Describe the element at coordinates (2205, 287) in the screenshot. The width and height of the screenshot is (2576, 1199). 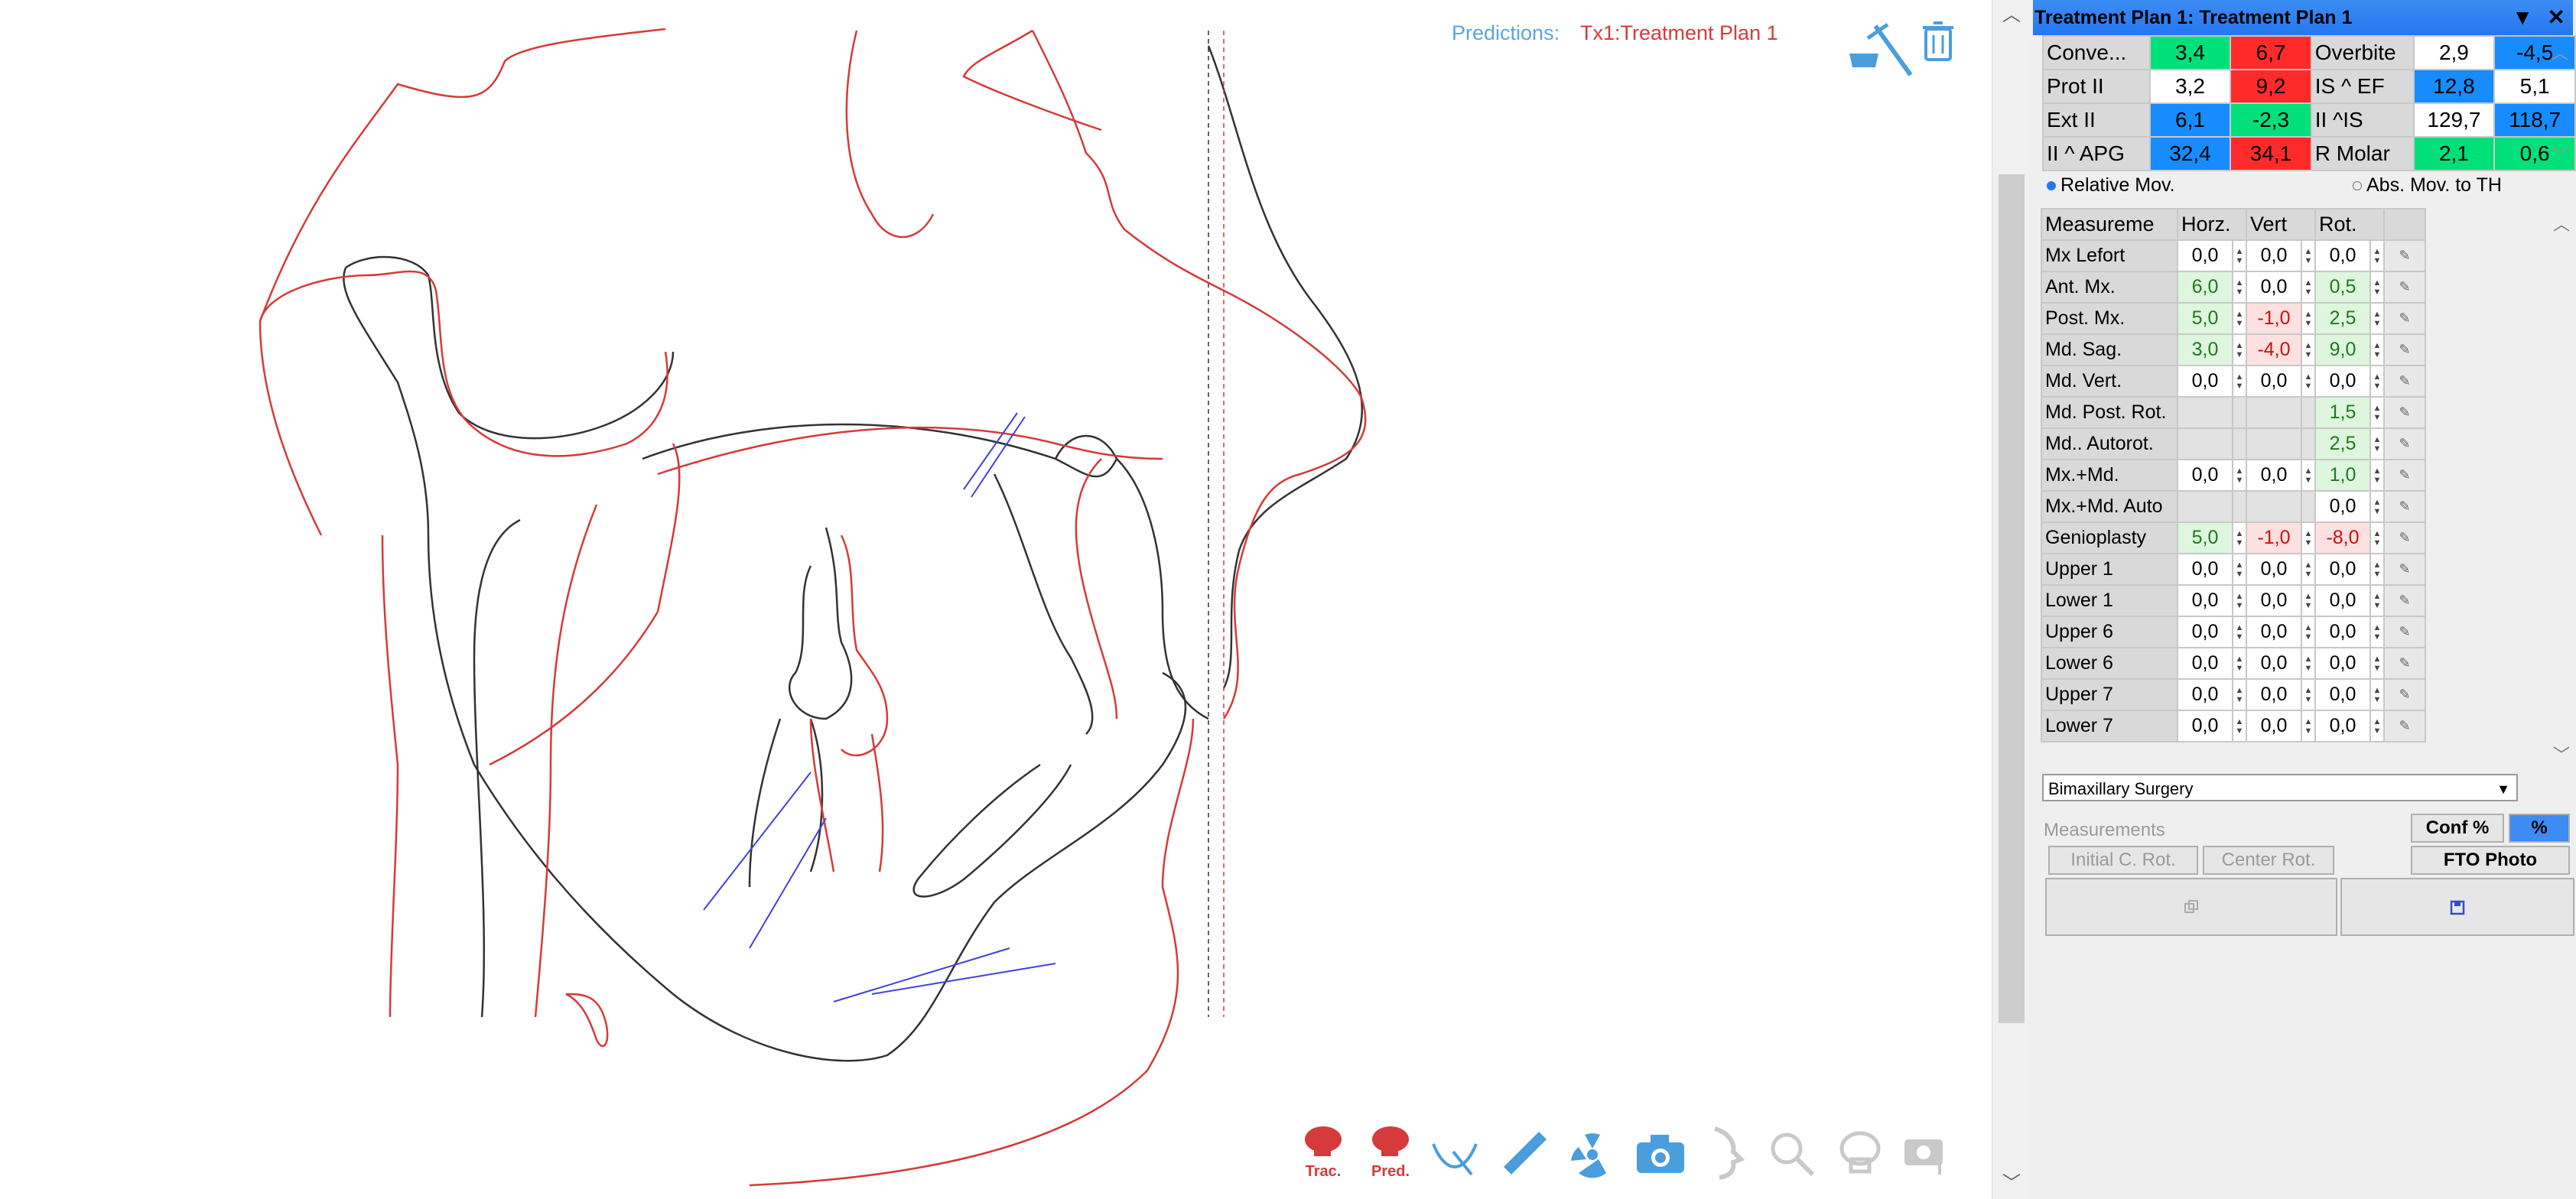
I see `value-input-h: 6,0` at that location.